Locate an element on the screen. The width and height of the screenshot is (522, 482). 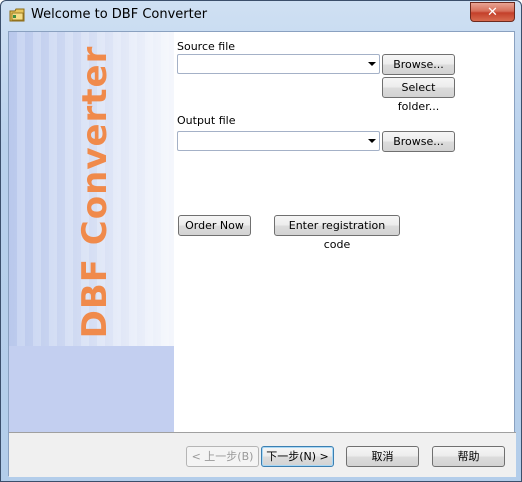
brand-text: DBF Converter is located at coordinates (95, 192).